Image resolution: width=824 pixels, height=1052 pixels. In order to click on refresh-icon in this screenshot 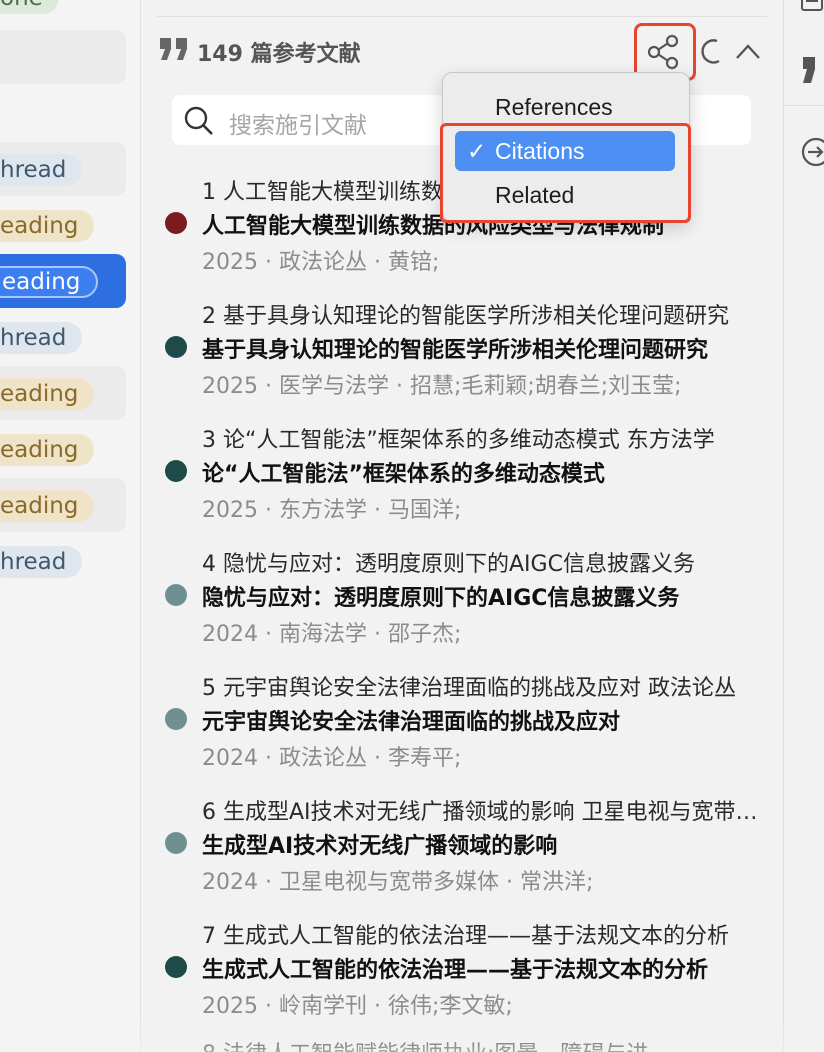, I will do `click(710, 51)`.